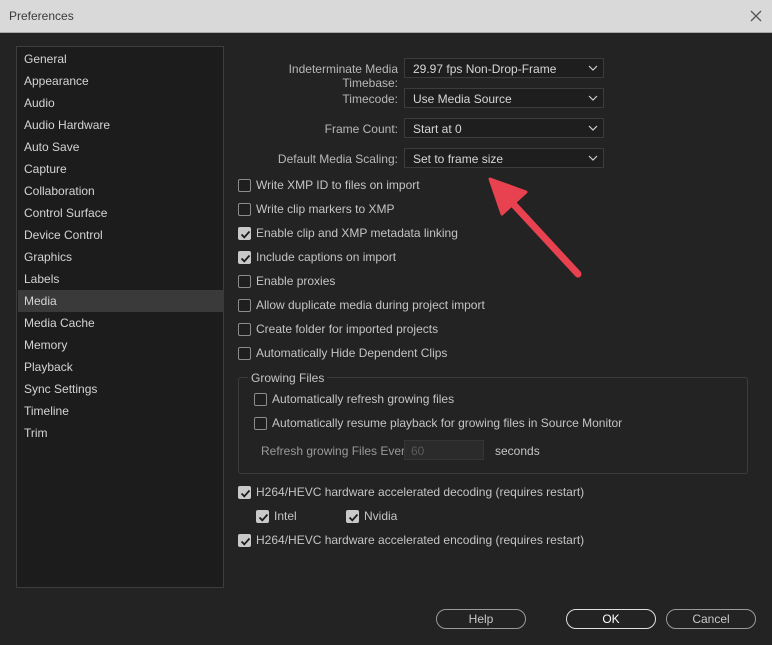  What do you see at coordinates (121, 301) in the screenshot?
I see `sidebar-item-media: Media` at bounding box center [121, 301].